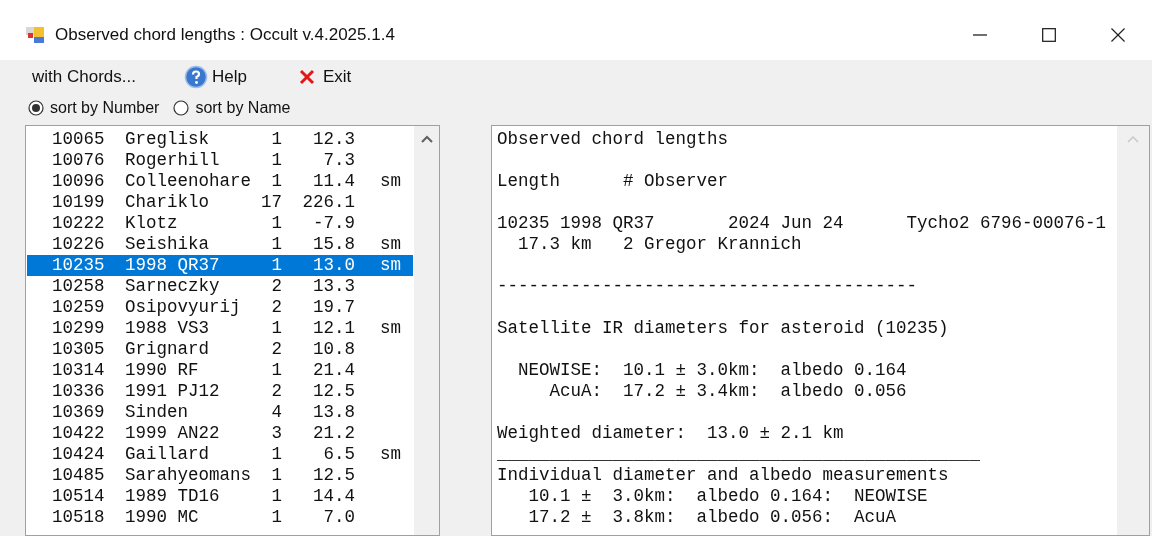 The image size is (1152, 536). I want to click on list-row: 10305 Grignard 2 10.8, so click(220, 349).